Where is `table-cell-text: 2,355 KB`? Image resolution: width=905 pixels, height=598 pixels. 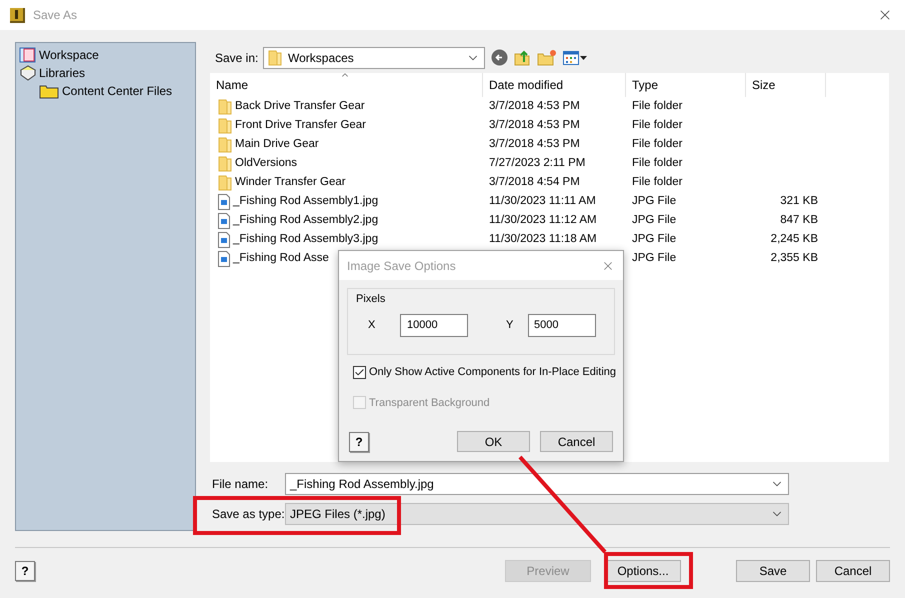
table-cell-text: 2,355 KB is located at coordinates (794, 258).